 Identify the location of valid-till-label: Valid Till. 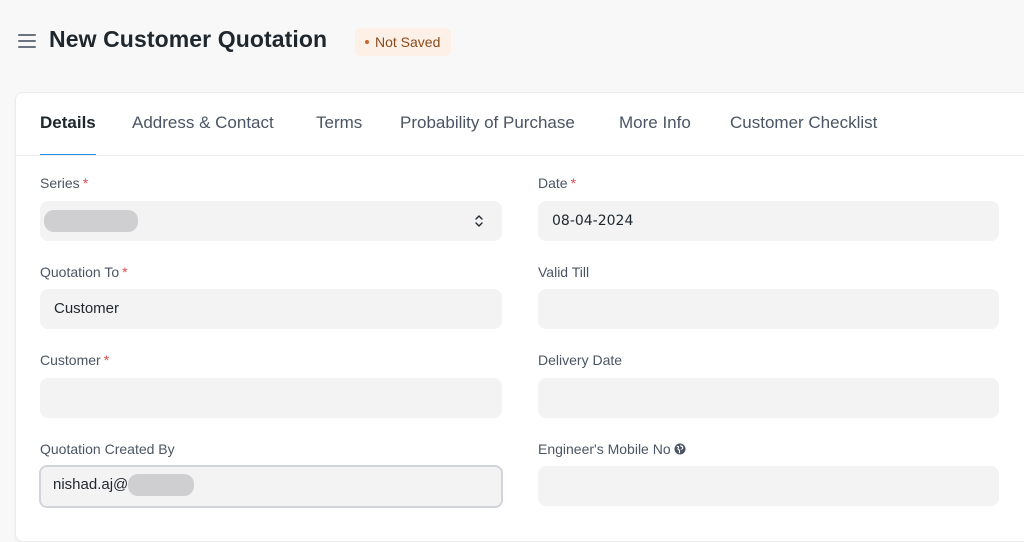
(564, 272).